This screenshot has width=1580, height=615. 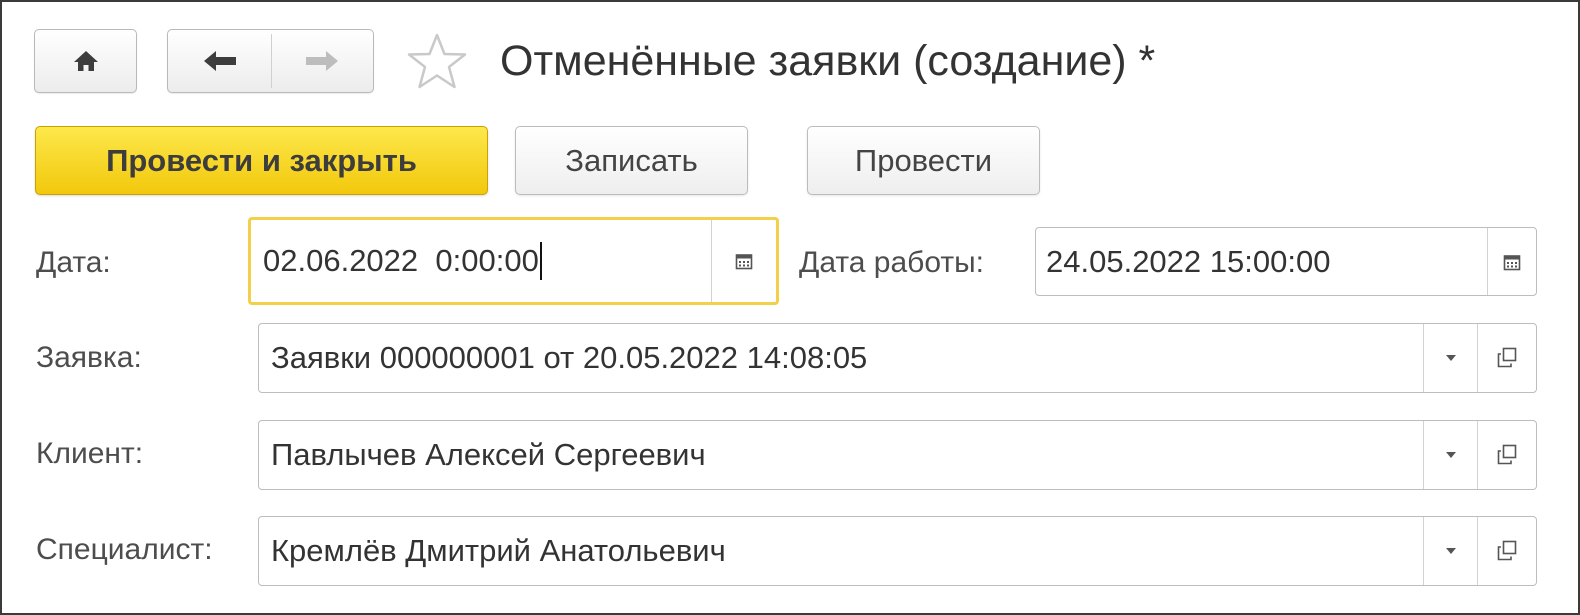 I want to click on date-calendar-button, so click(x=743, y=261).